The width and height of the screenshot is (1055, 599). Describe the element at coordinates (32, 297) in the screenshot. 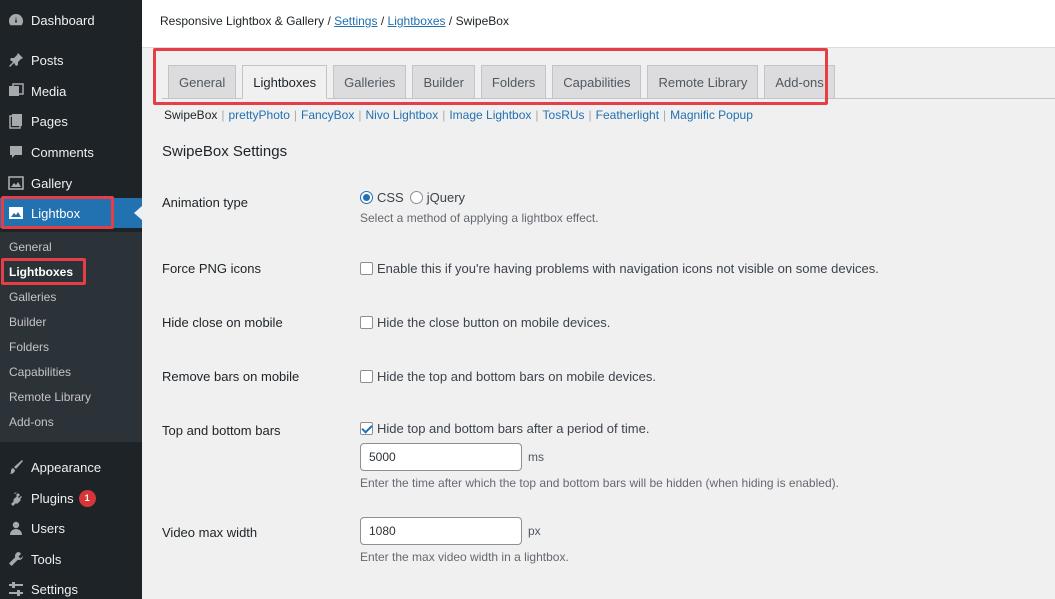

I see `submenu-item-galleries: Galleries` at that location.